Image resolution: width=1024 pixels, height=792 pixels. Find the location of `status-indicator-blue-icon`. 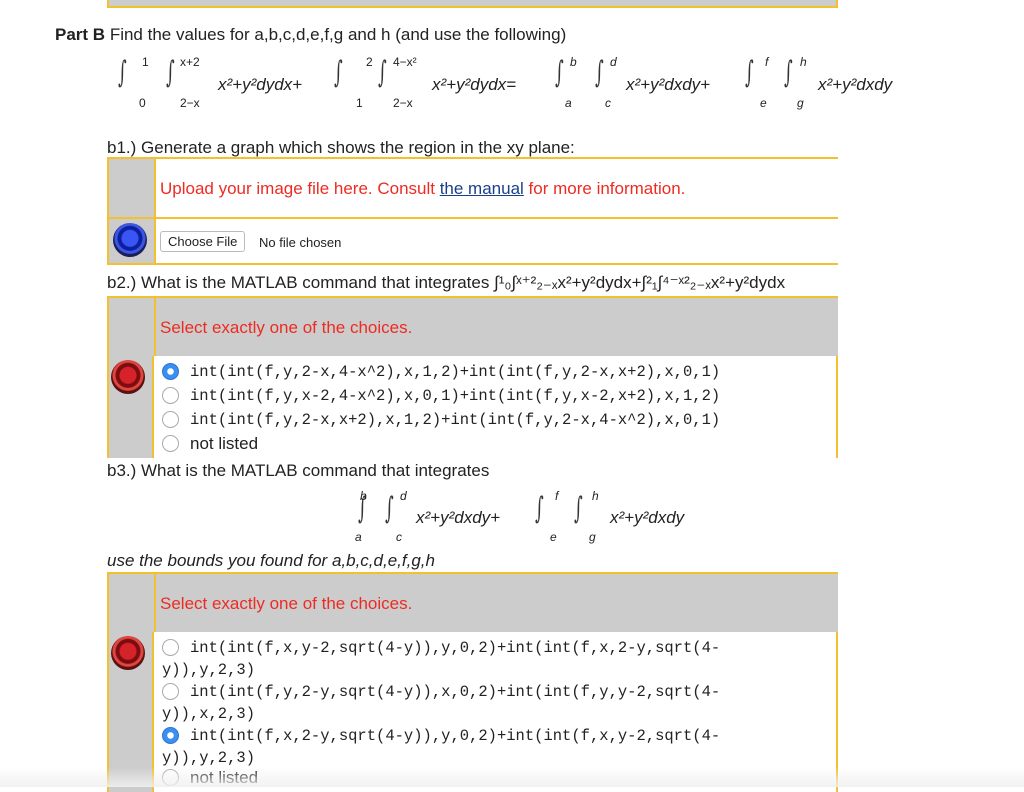

status-indicator-blue-icon is located at coordinates (130, 240).